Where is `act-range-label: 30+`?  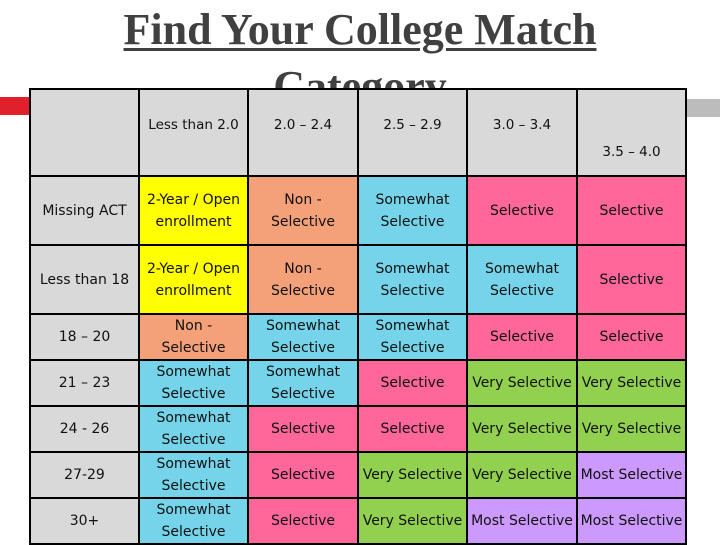 act-range-label: 30+ is located at coordinates (84, 521).